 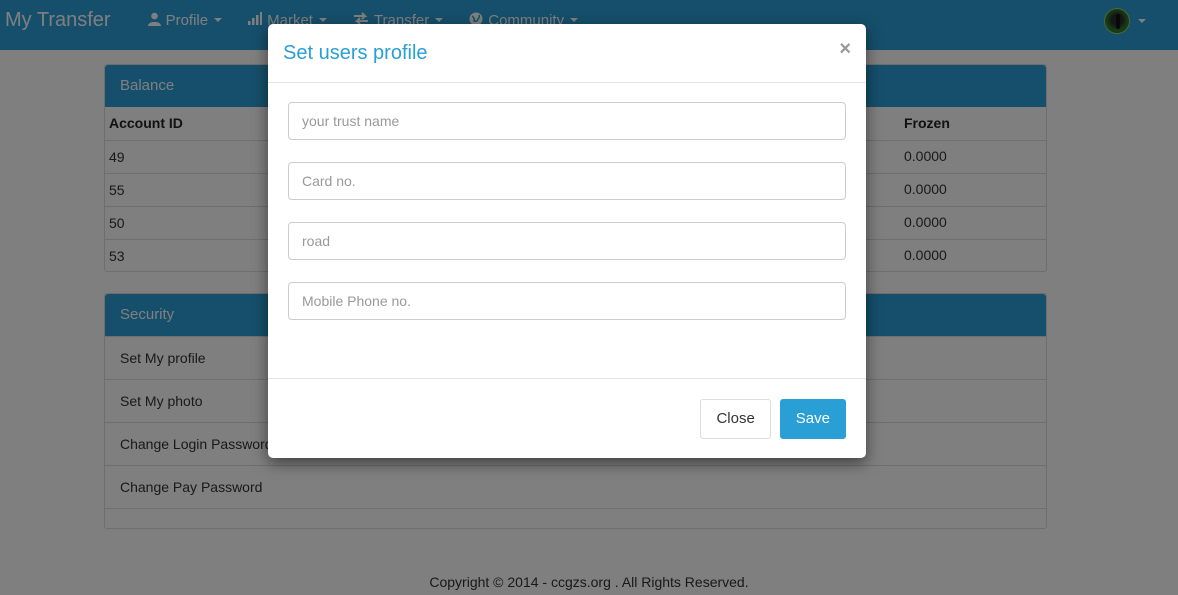 What do you see at coordinates (845, 49) in the screenshot?
I see `close-icon: ×` at bounding box center [845, 49].